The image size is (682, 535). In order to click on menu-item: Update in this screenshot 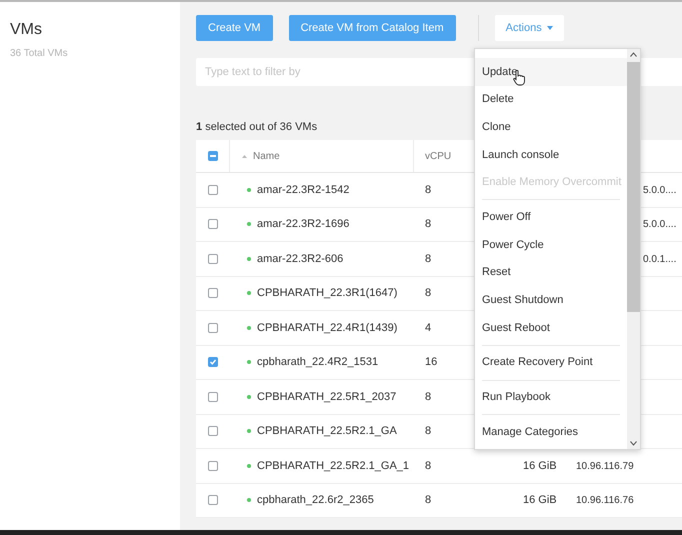, I will do `click(551, 72)`.